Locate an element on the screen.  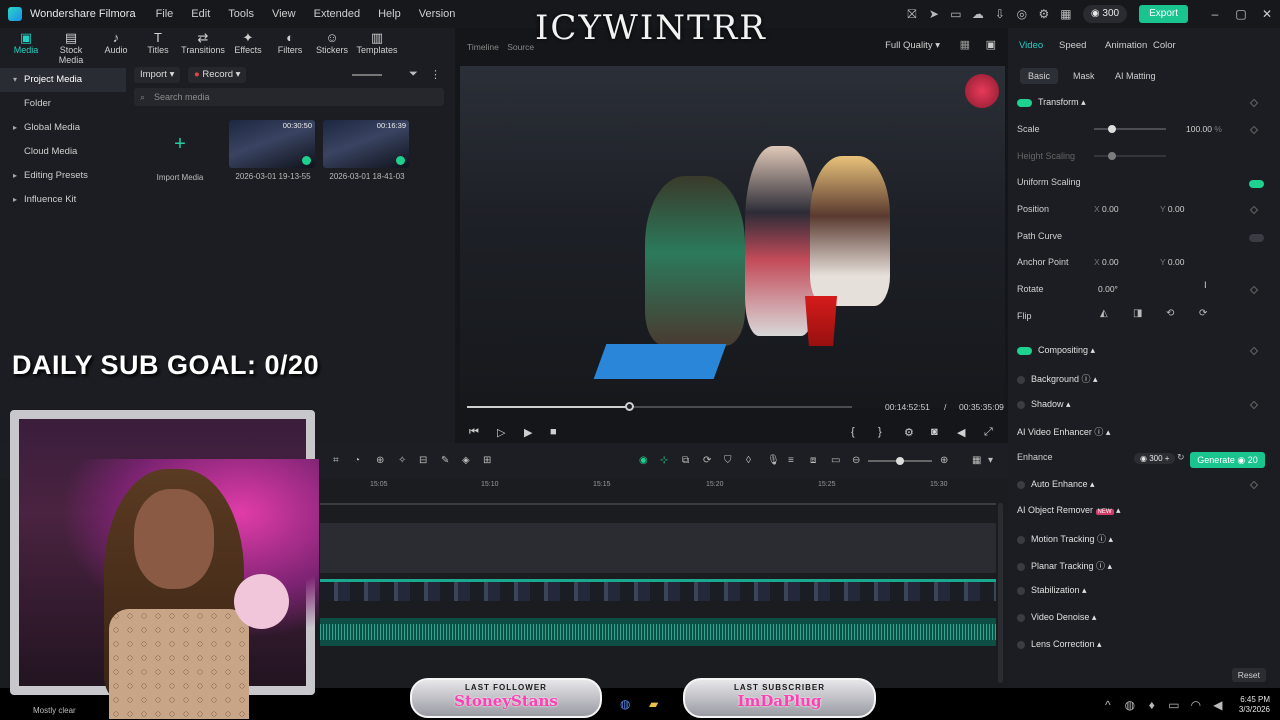
credits-badge: ◉ 300 is located at coordinates (1105, 14).